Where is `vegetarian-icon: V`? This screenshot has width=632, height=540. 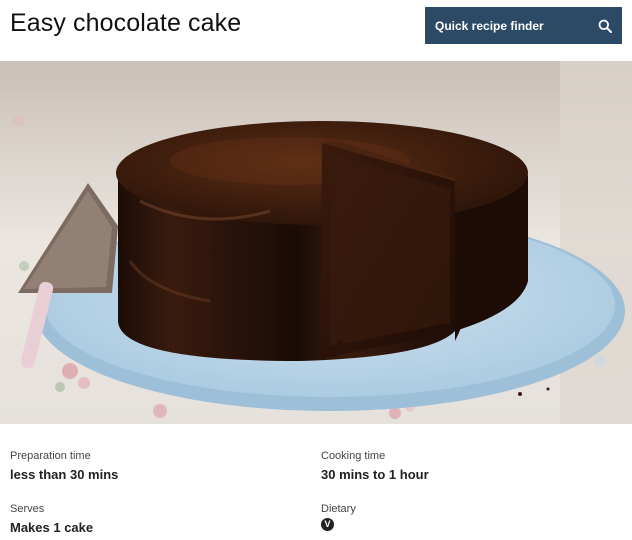
vegetarian-icon: V is located at coordinates (327, 524).